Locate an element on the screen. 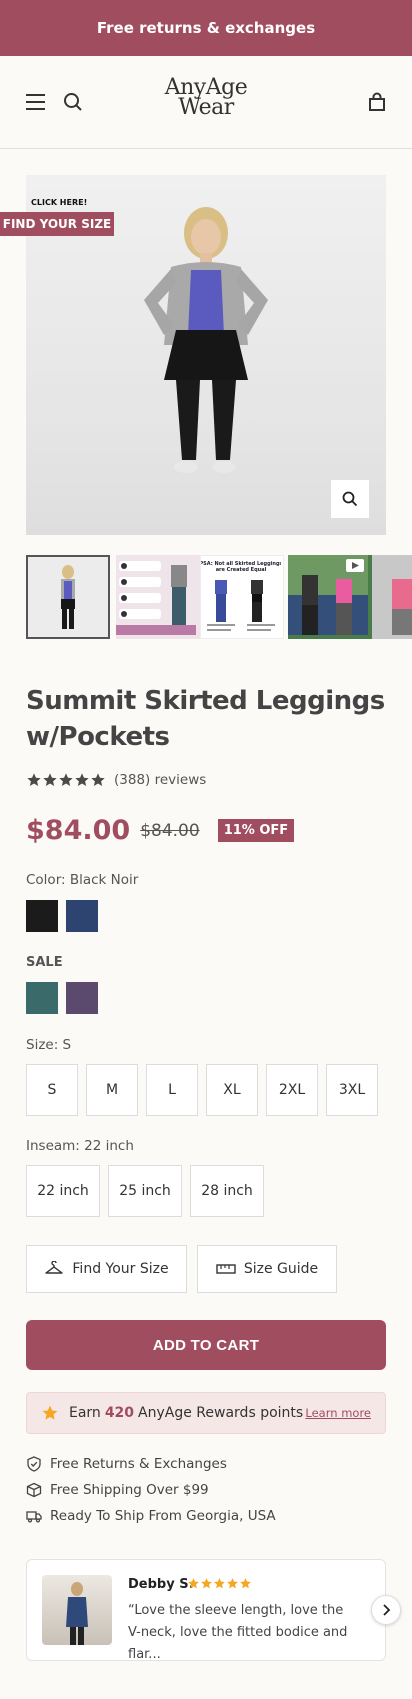 This screenshot has height=1699, width=412. swatch-navy is located at coordinates (82, 916).